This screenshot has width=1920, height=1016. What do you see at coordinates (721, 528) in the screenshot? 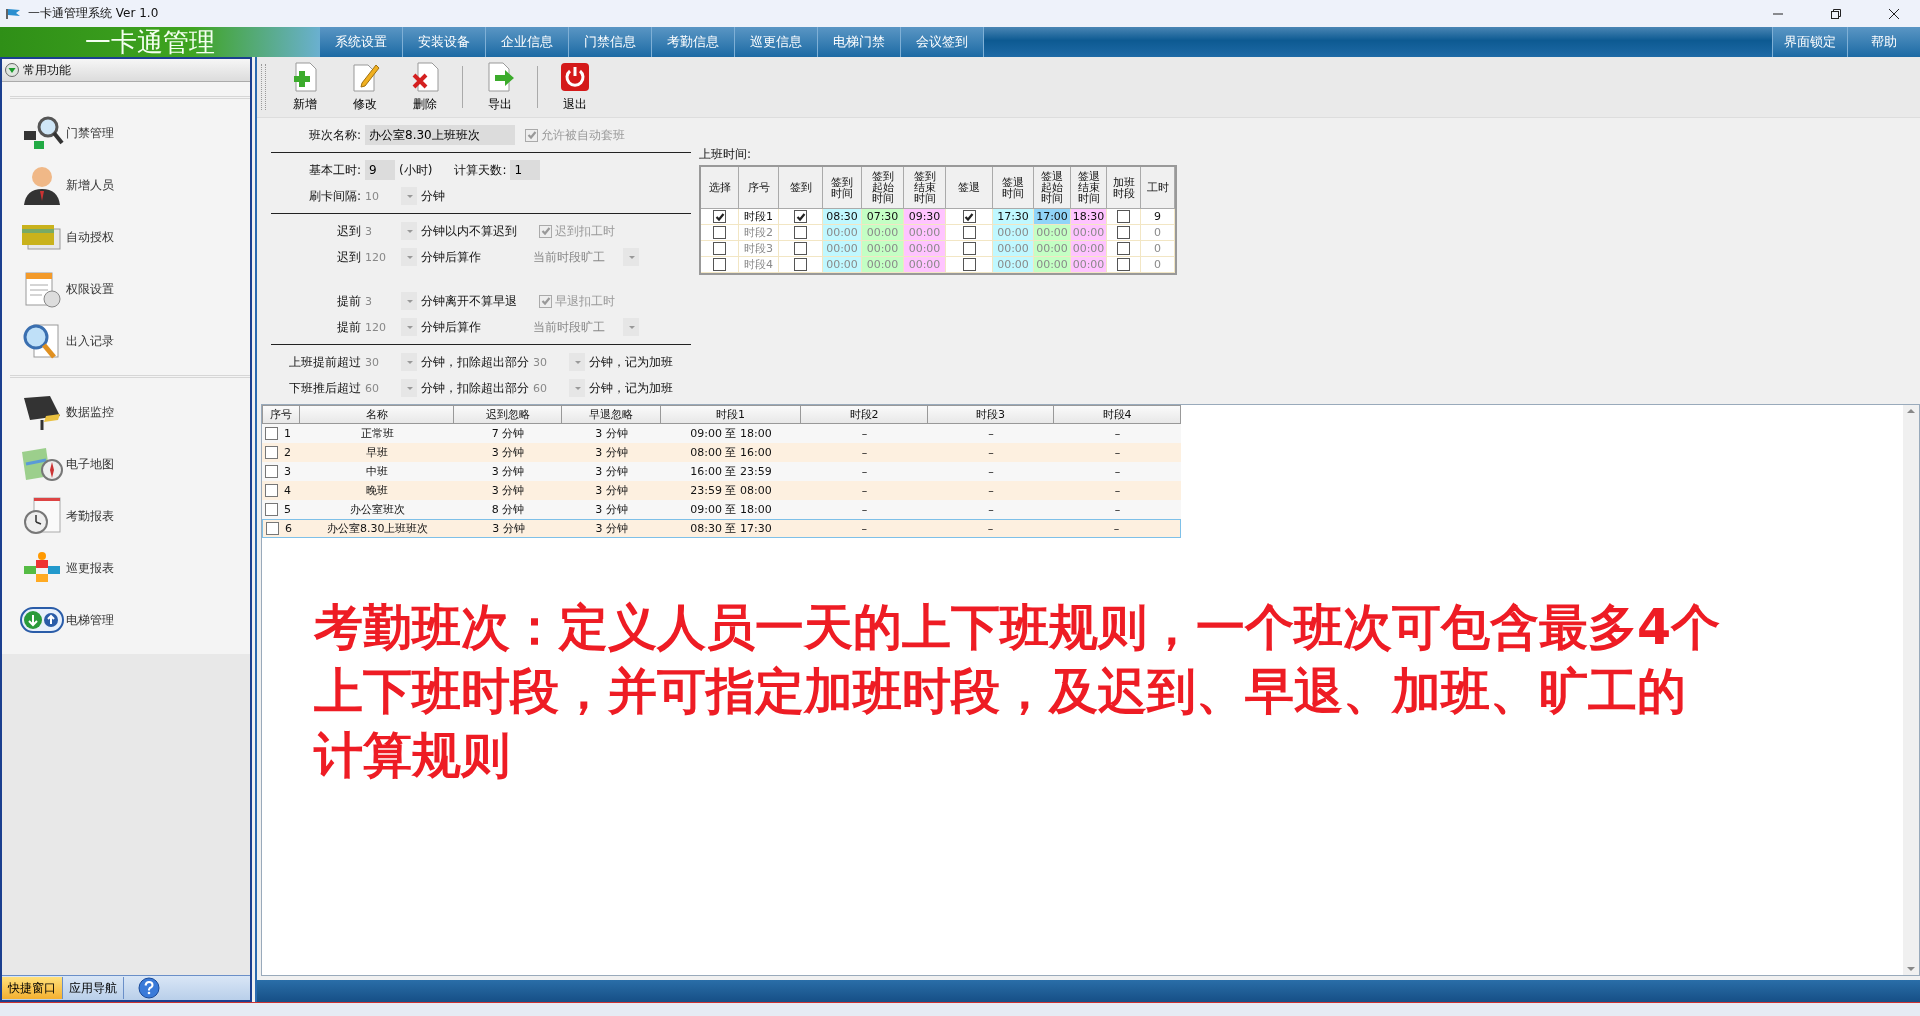
I see `table-row: 6 办公室8.30上班班次 3 分钟 3 分钟 08:30 至 17:30 – – –` at bounding box center [721, 528].